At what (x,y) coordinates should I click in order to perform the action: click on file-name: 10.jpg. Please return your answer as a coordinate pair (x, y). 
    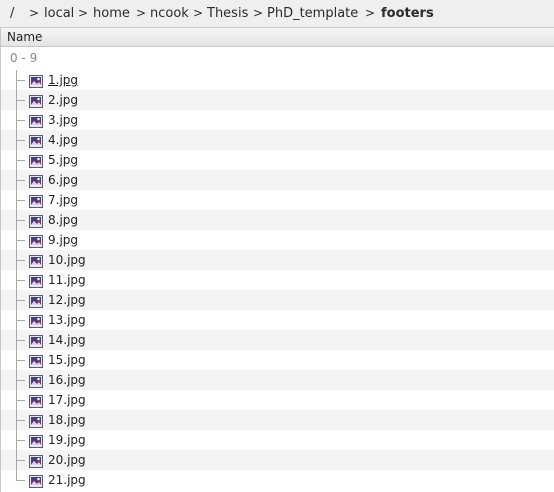
    Looking at the image, I should click on (67, 260).